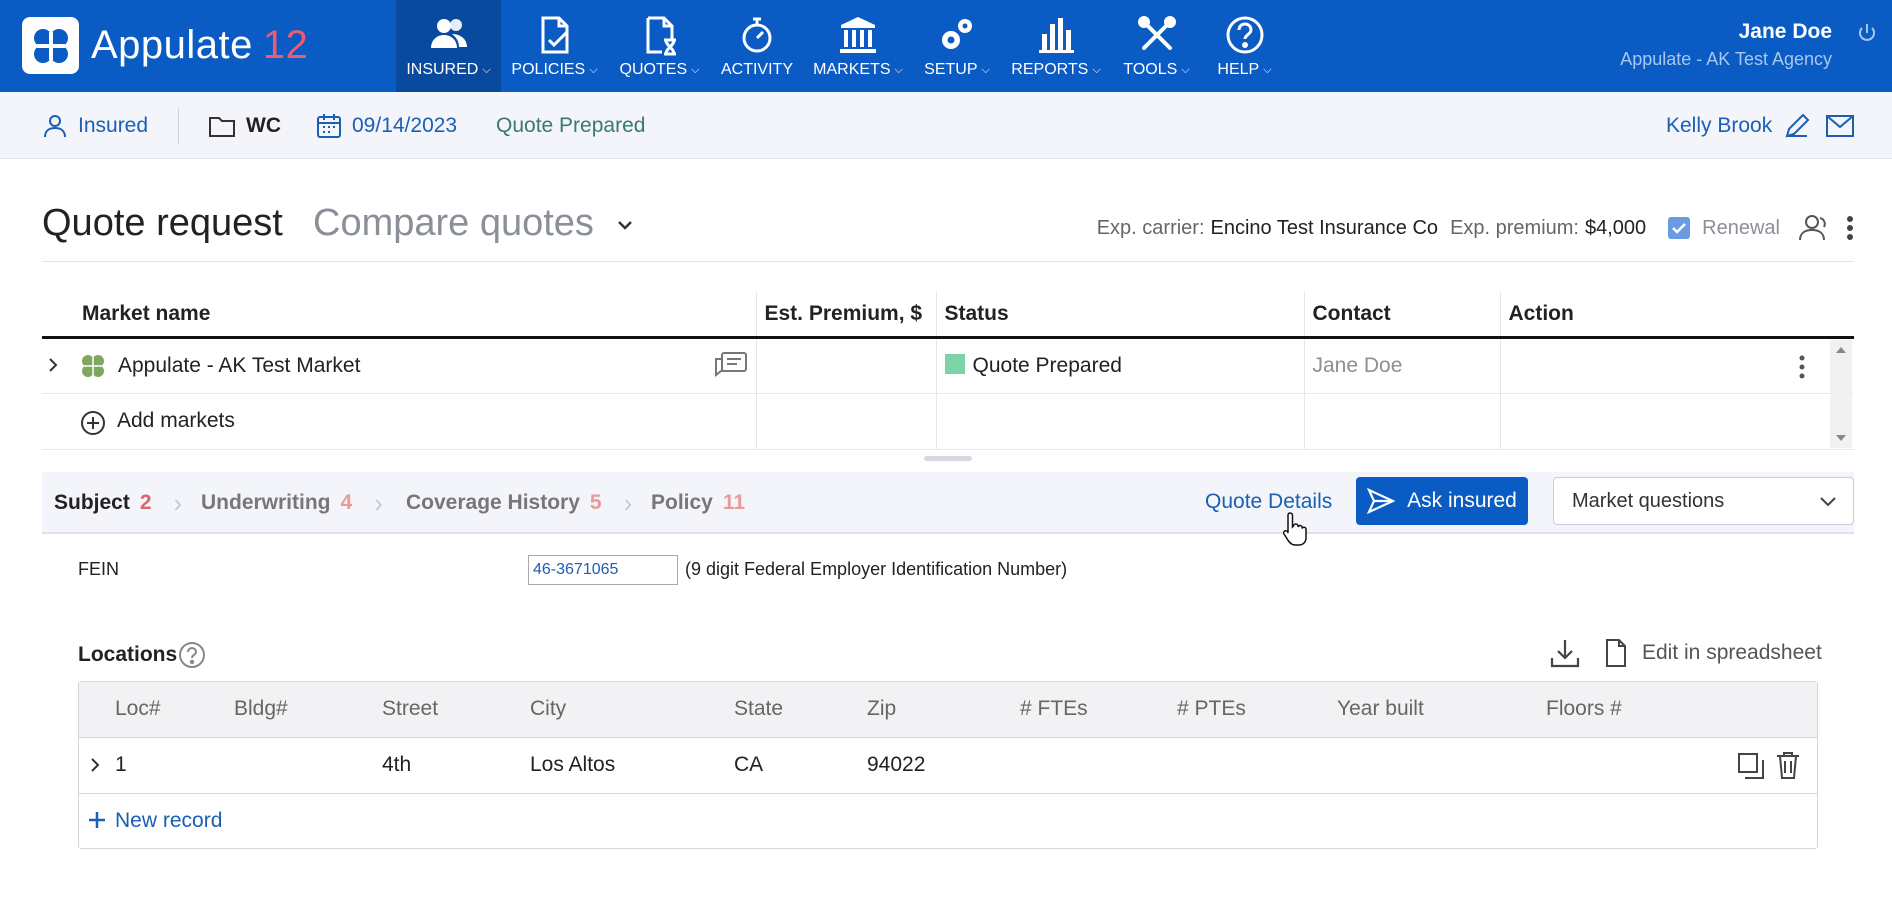 The height and width of the screenshot is (906, 1892). I want to click on hand-cursor-icon, so click(1294, 529).